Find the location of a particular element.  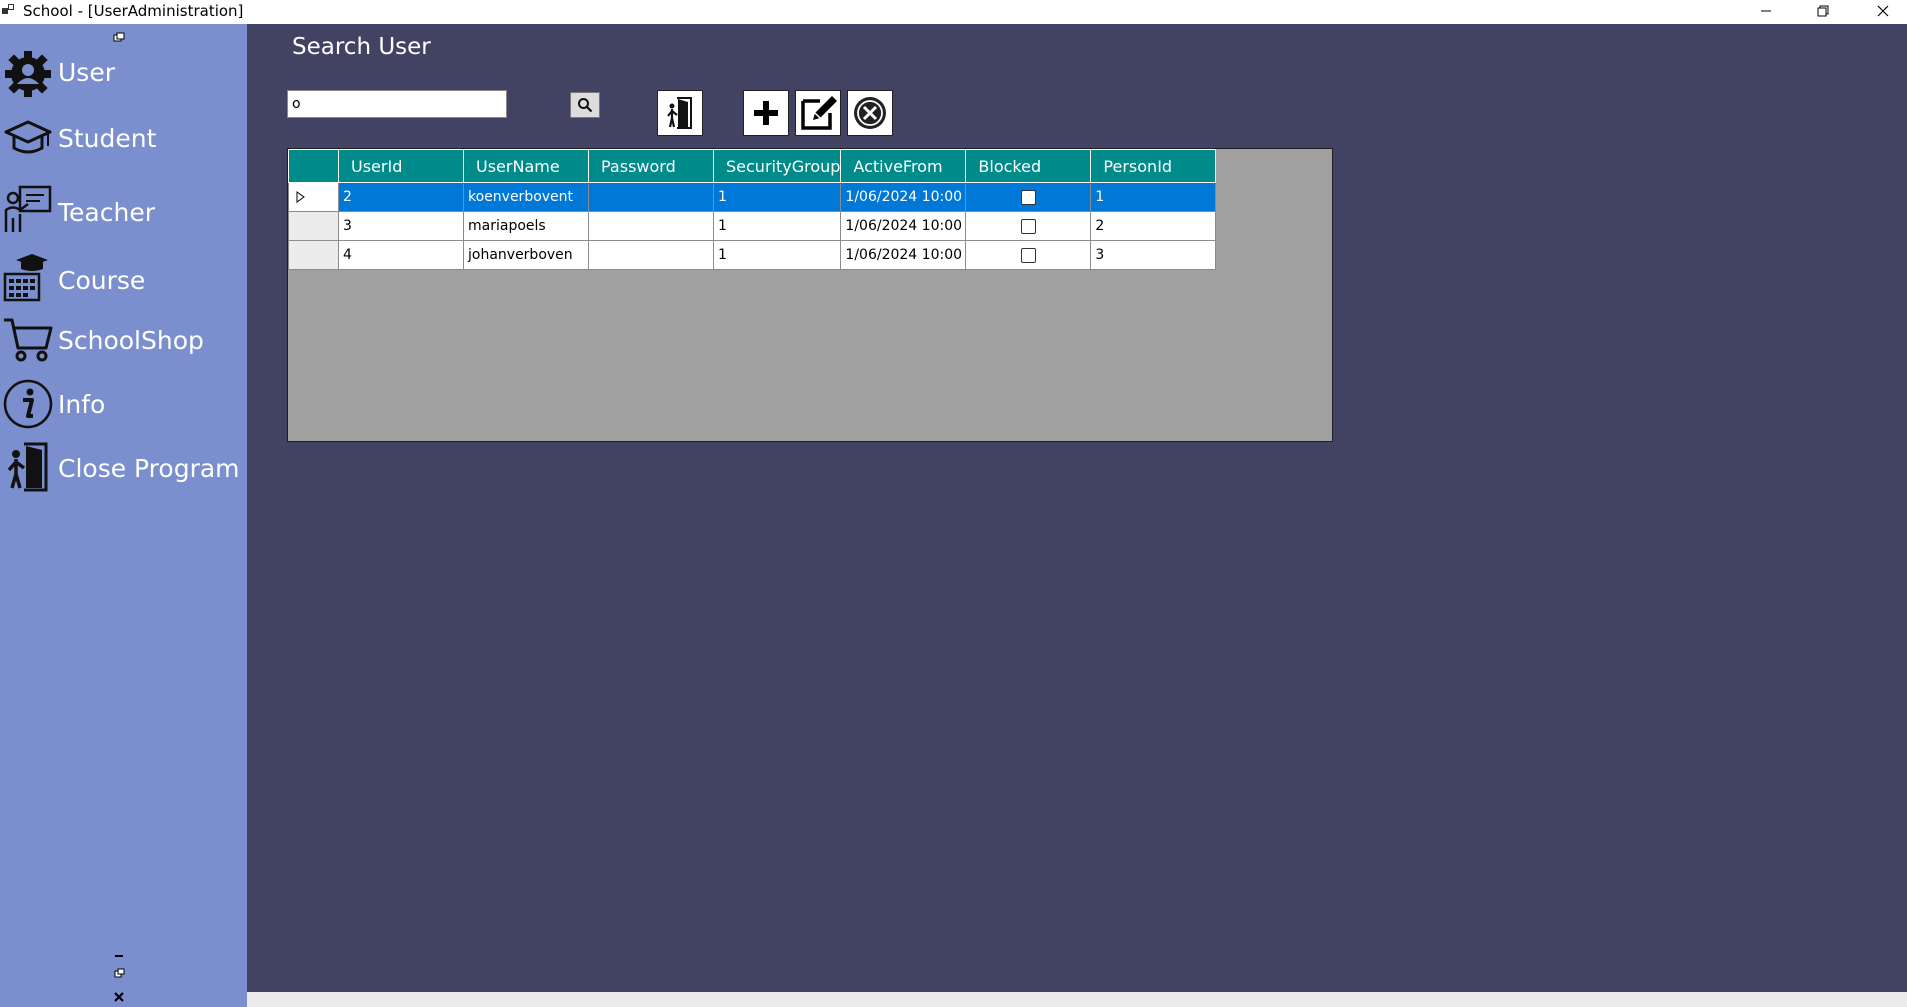

title-bar: School - [UserAdministration] is located at coordinates (953, 12).